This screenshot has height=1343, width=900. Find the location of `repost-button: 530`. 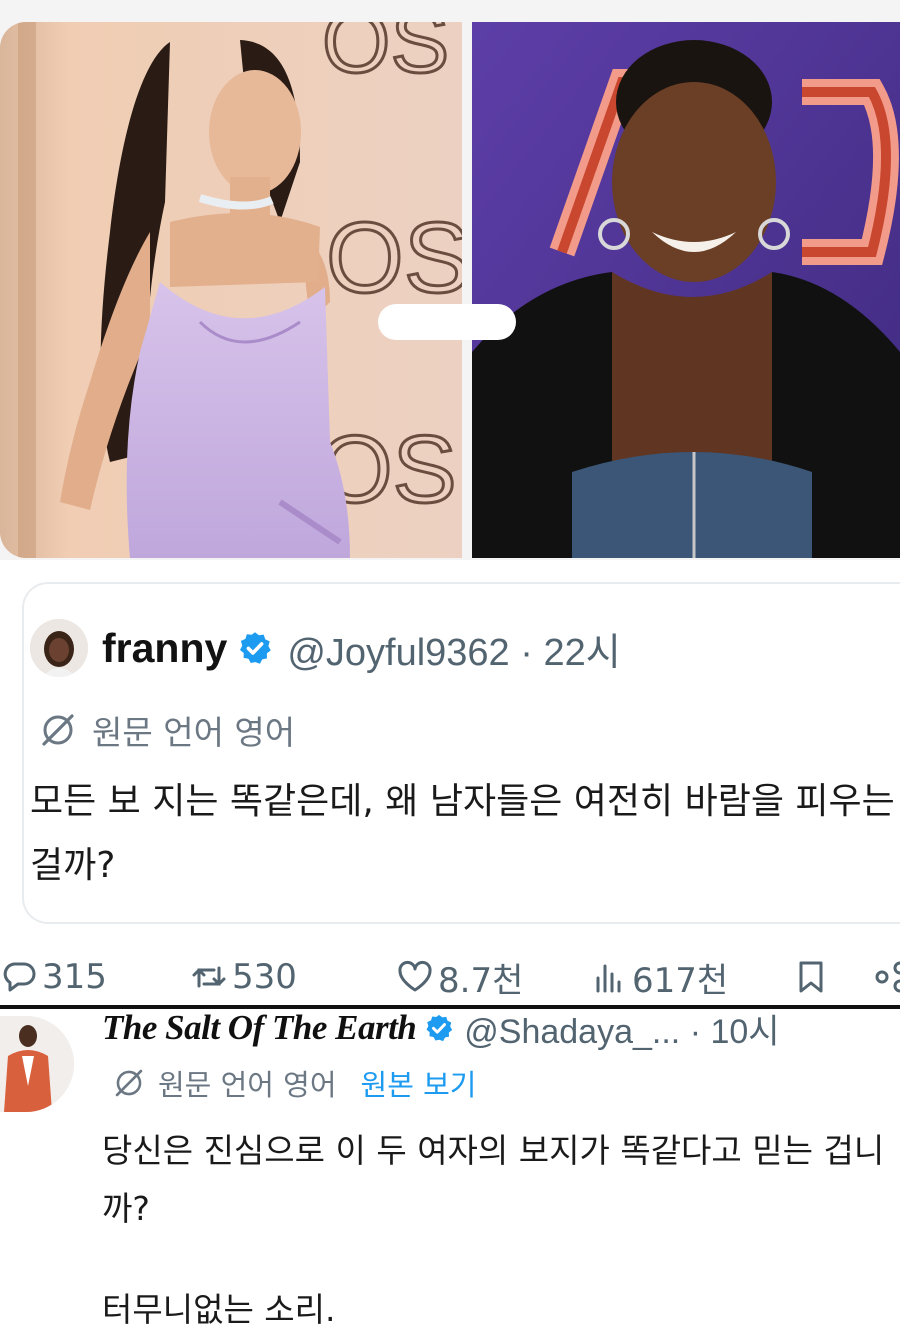

repost-button: 530 is located at coordinates (243, 977).